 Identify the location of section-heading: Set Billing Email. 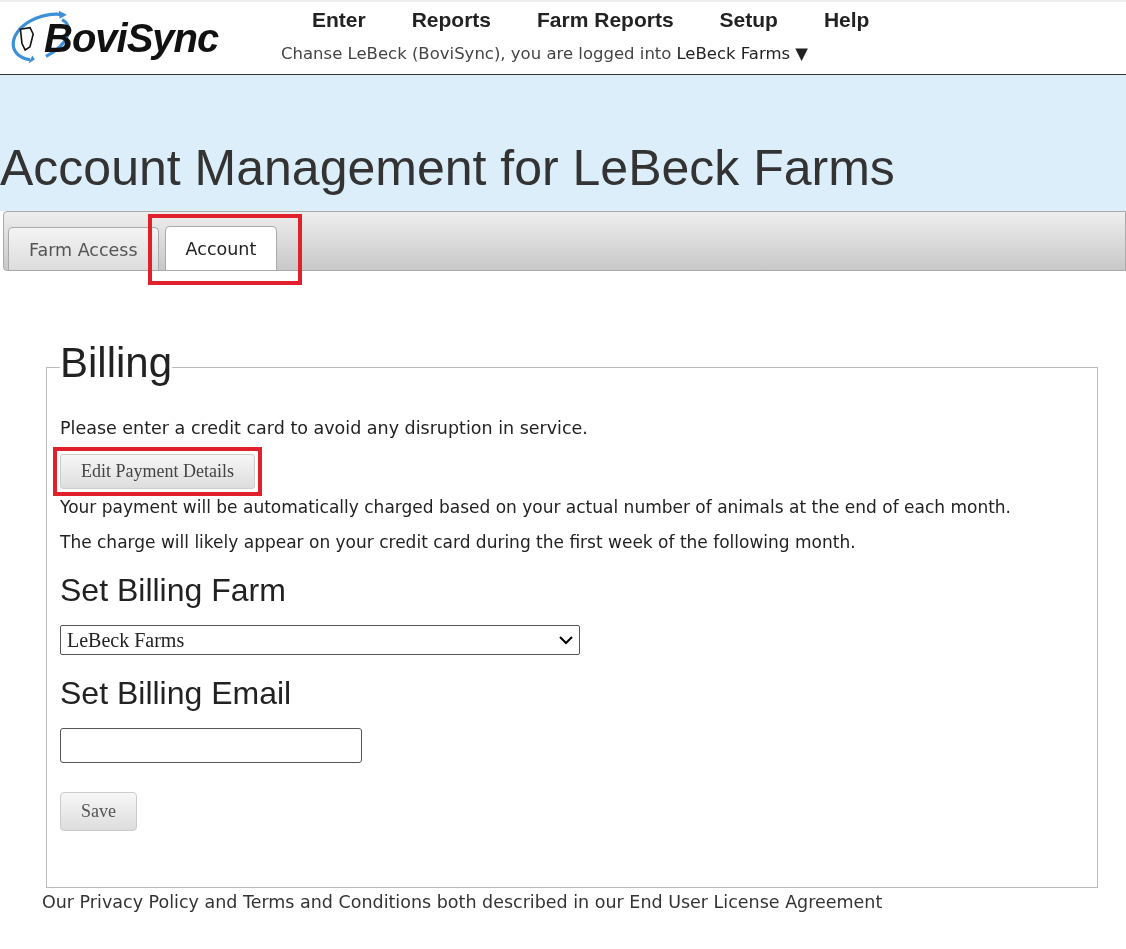
(176, 693).